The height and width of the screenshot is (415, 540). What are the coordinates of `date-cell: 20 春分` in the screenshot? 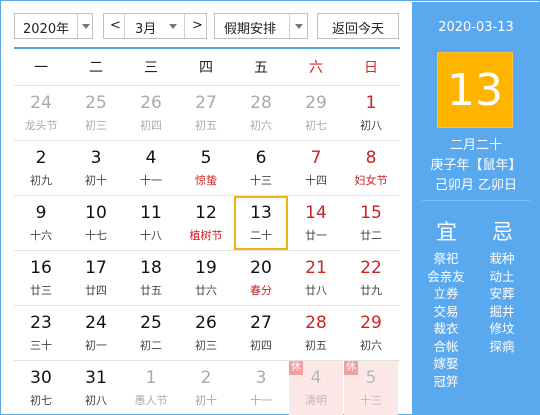 It's located at (261, 278).